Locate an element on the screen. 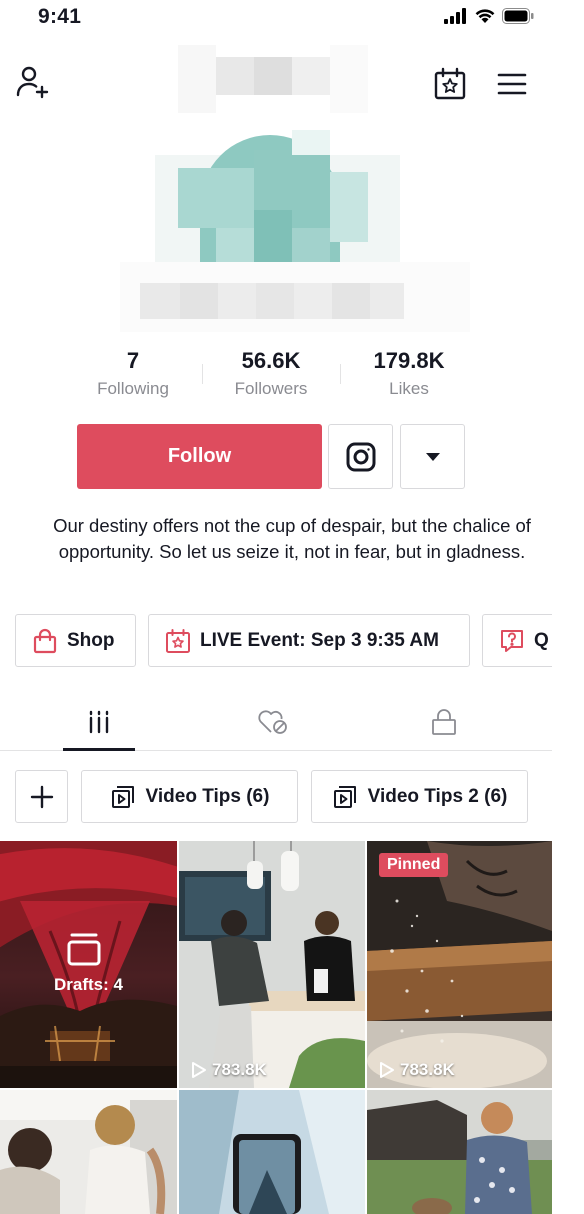 This screenshot has height=1214, width=584. chip-label: Q is located at coordinates (541, 640).